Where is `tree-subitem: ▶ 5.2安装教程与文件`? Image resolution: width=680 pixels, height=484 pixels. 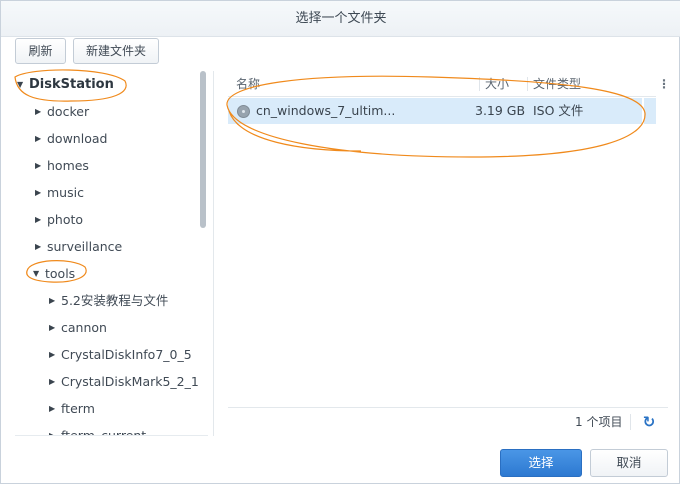 tree-subitem: ▶ 5.2安装教程与文件 is located at coordinates (108, 300).